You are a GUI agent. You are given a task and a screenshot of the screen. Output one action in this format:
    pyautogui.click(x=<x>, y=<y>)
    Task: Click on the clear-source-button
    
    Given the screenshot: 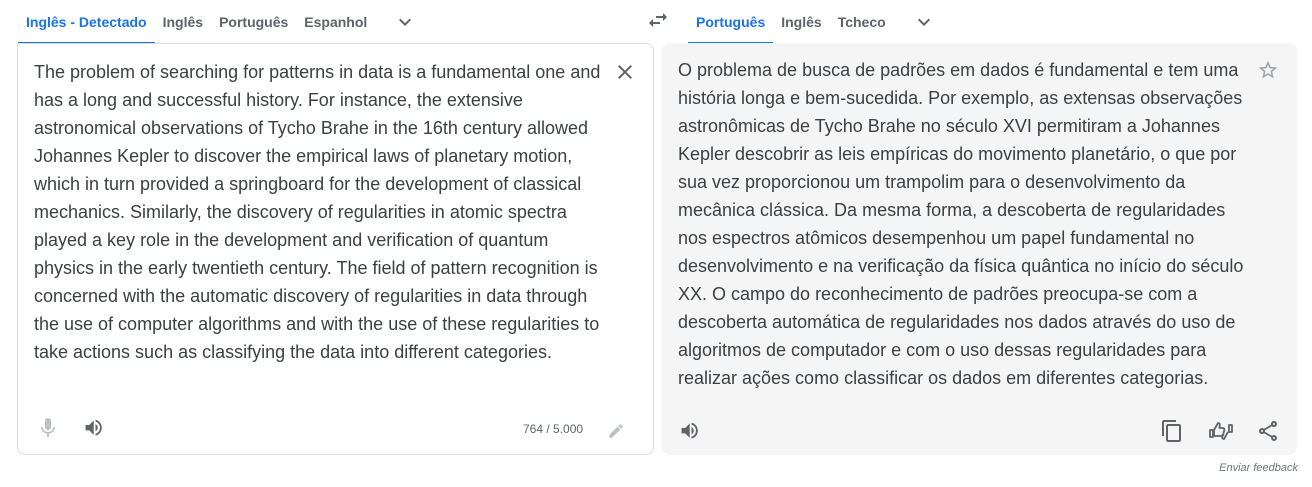 What is the action you would take?
    pyautogui.click(x=625, y=72)
    